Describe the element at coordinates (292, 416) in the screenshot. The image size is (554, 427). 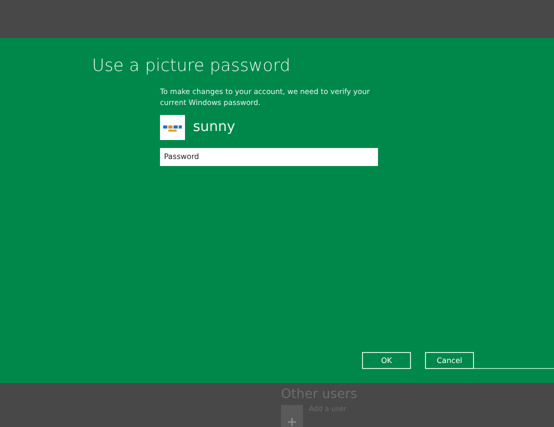
I see `plus-icon` at that location.